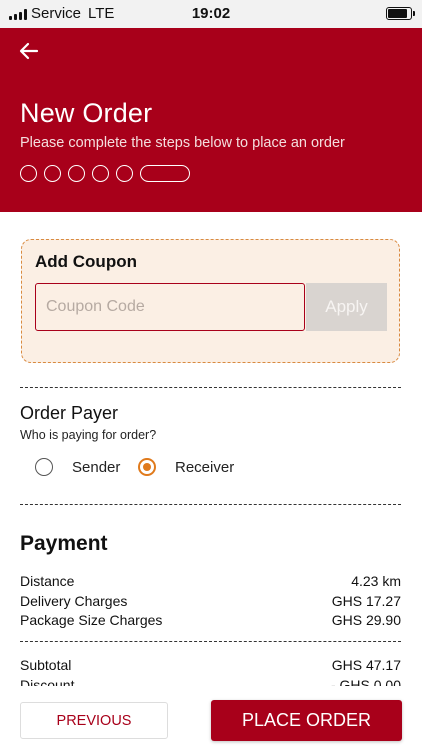  I want to click on payment-row-distance: Distance 4.23 km, so click(210, 581).